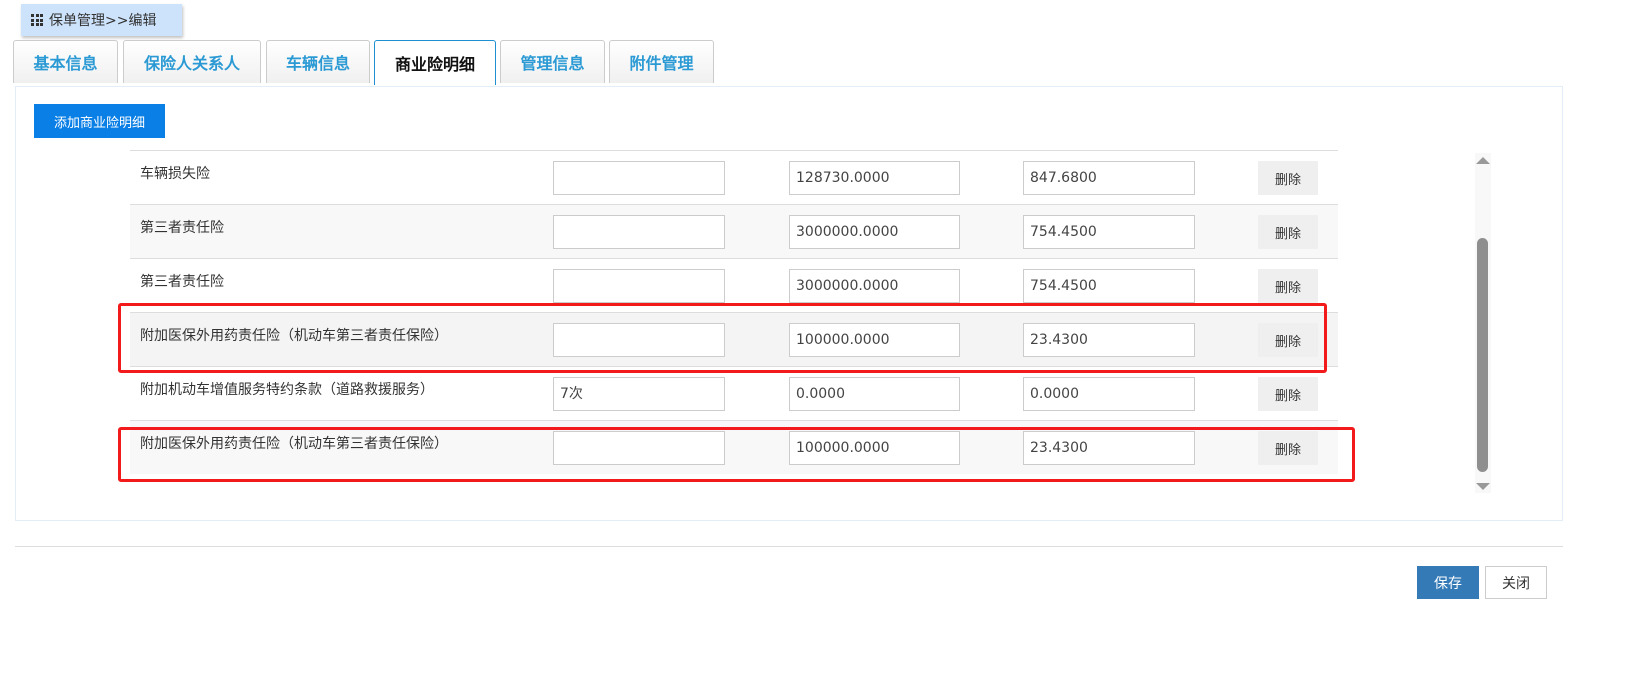  I want to click on tab-commercial-details: 商业险明细, so click(435, 62).